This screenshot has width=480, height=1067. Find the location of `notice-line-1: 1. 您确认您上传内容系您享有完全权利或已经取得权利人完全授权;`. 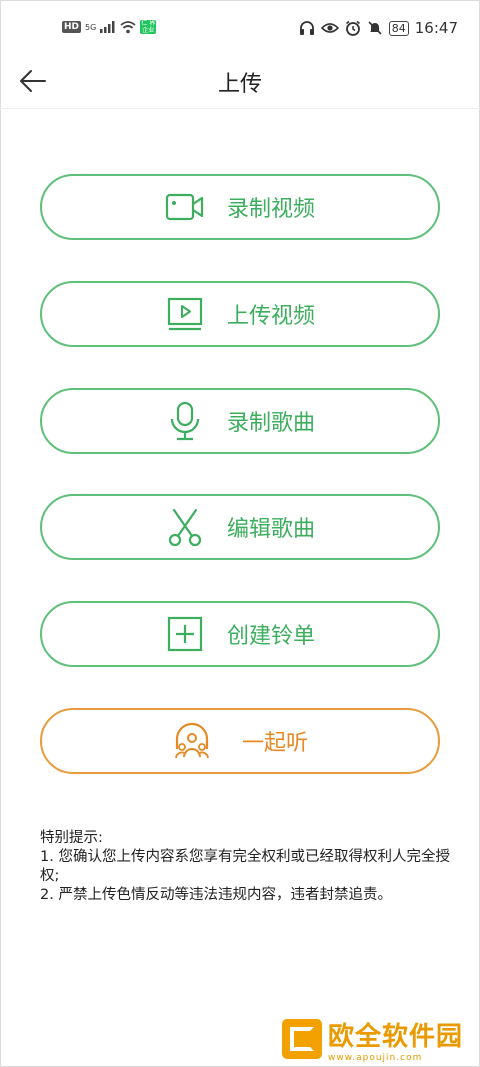

notice-line-1: 1. 您确认您上传内容系您享有完全权利或已经取得权利人完全授权; is located at coordinates (245, 866).